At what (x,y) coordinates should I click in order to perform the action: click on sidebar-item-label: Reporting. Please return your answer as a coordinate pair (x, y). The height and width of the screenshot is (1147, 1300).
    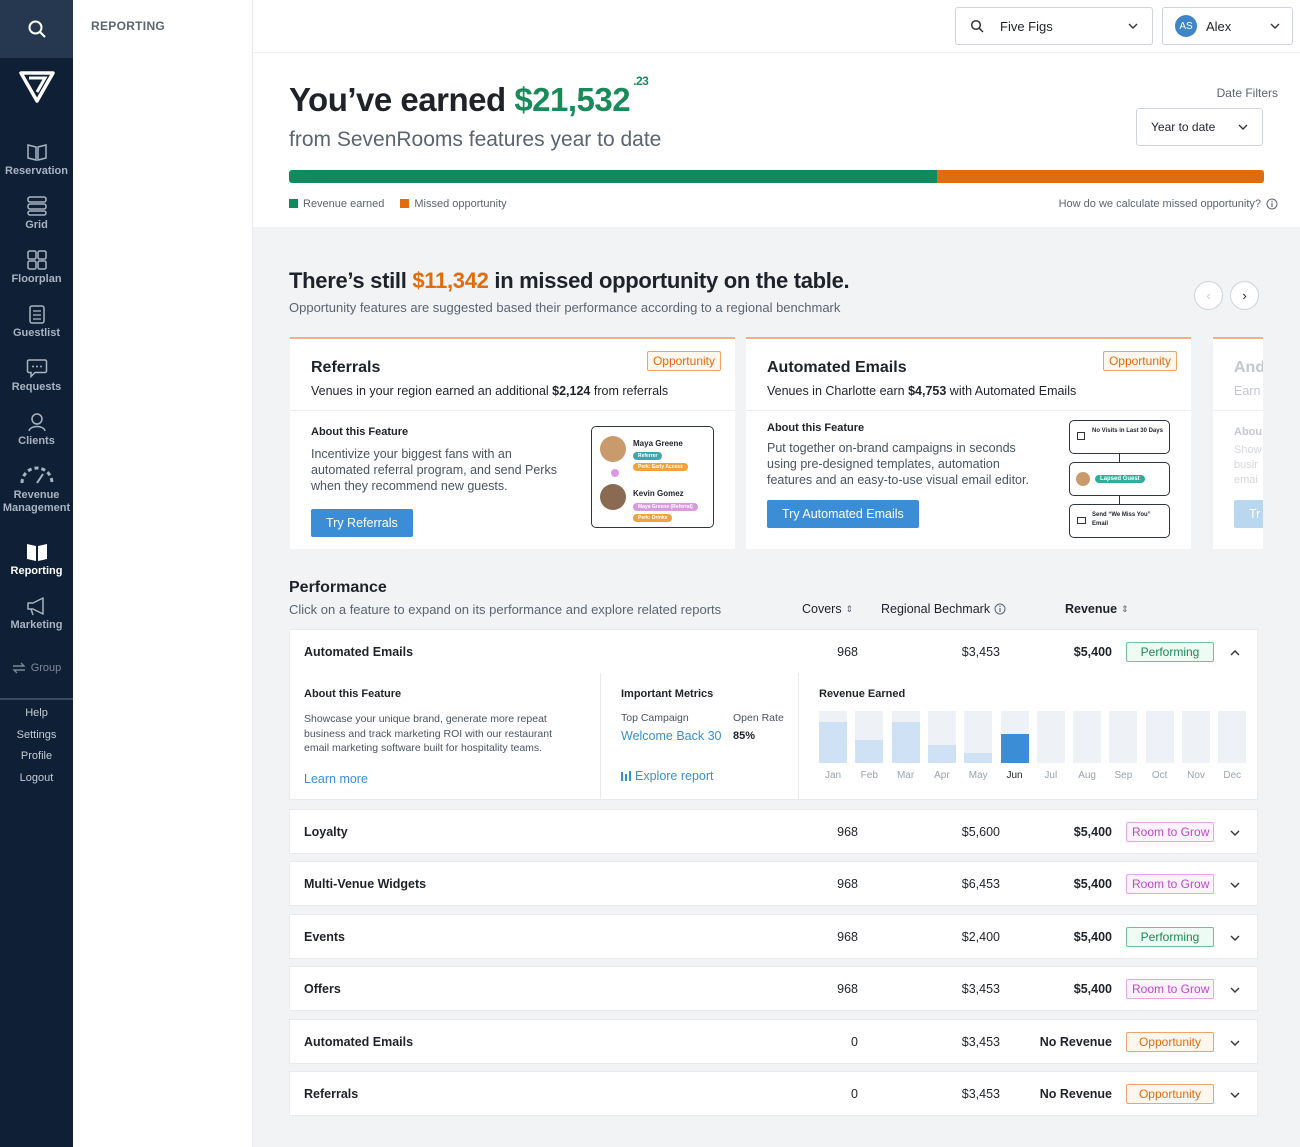
    Looking at the image, I should click on (36, 571).